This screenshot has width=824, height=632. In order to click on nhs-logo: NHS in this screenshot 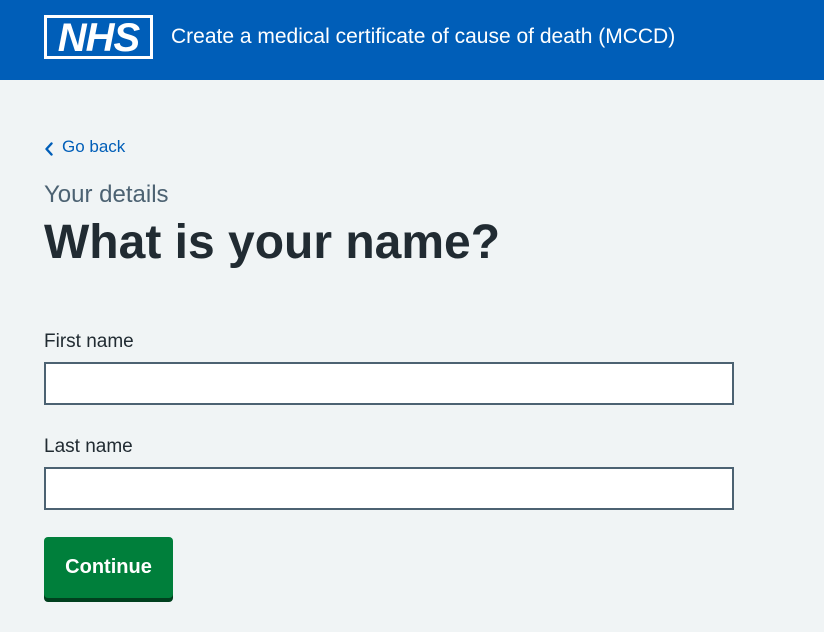, I will do `click(98, 37)`.